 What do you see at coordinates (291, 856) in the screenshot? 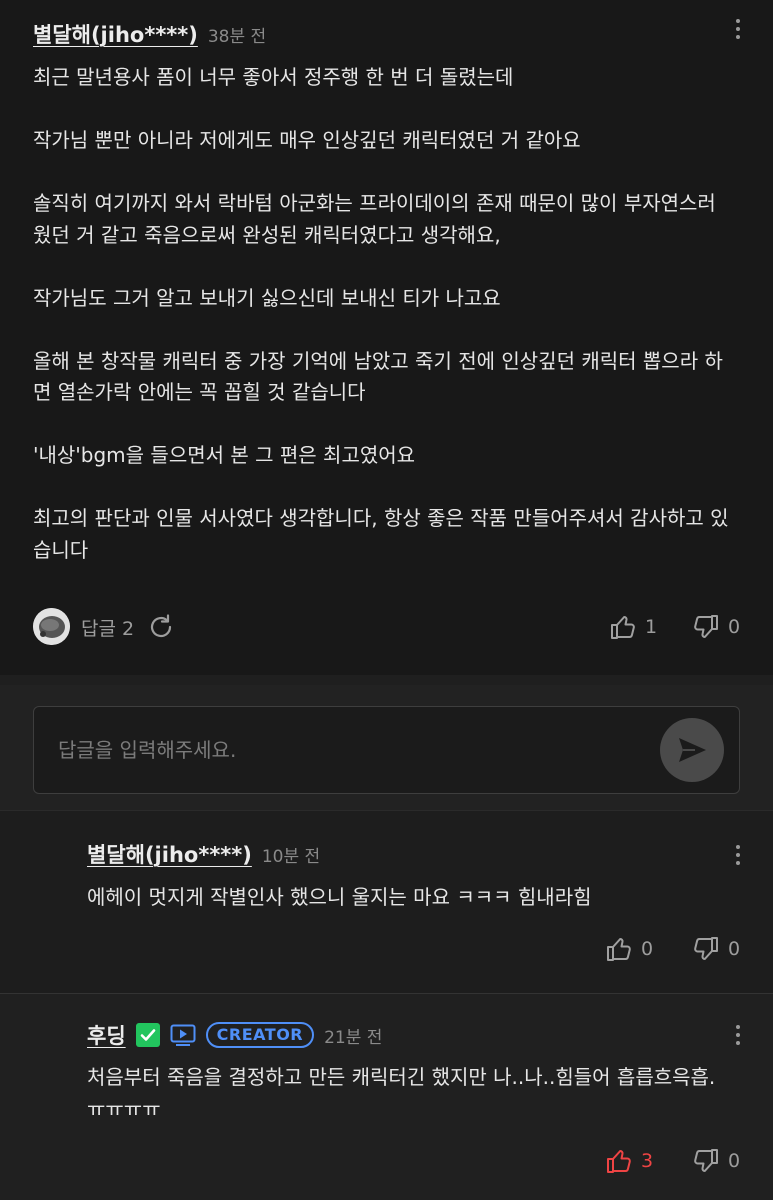
I see `reply-time: 10분 전` at bounding box center [291, 856].